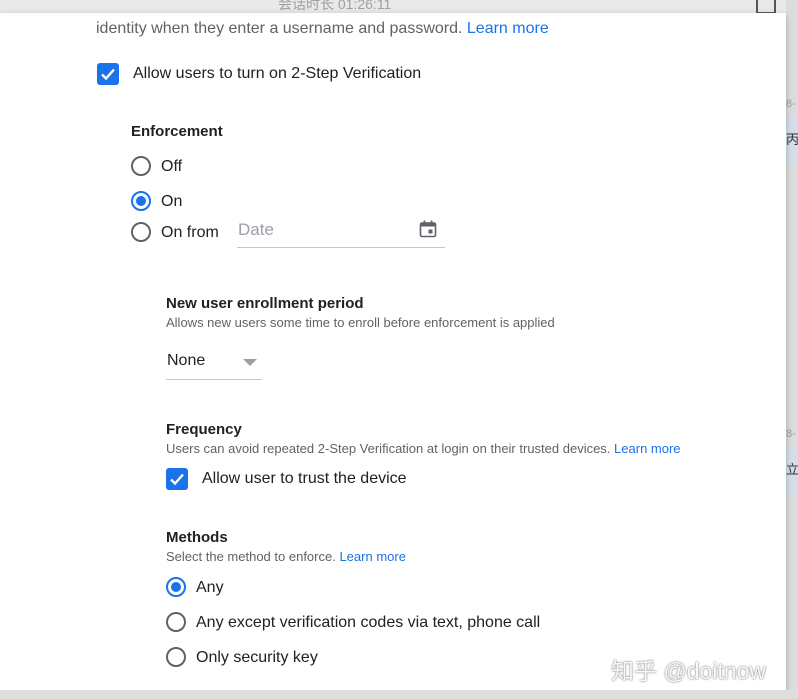 The image size is (798, 699). What do you see at coordinates (176, 622) in the screenshot?
I see `method-any-except-codes-radio` at bounding box center [176, 622].